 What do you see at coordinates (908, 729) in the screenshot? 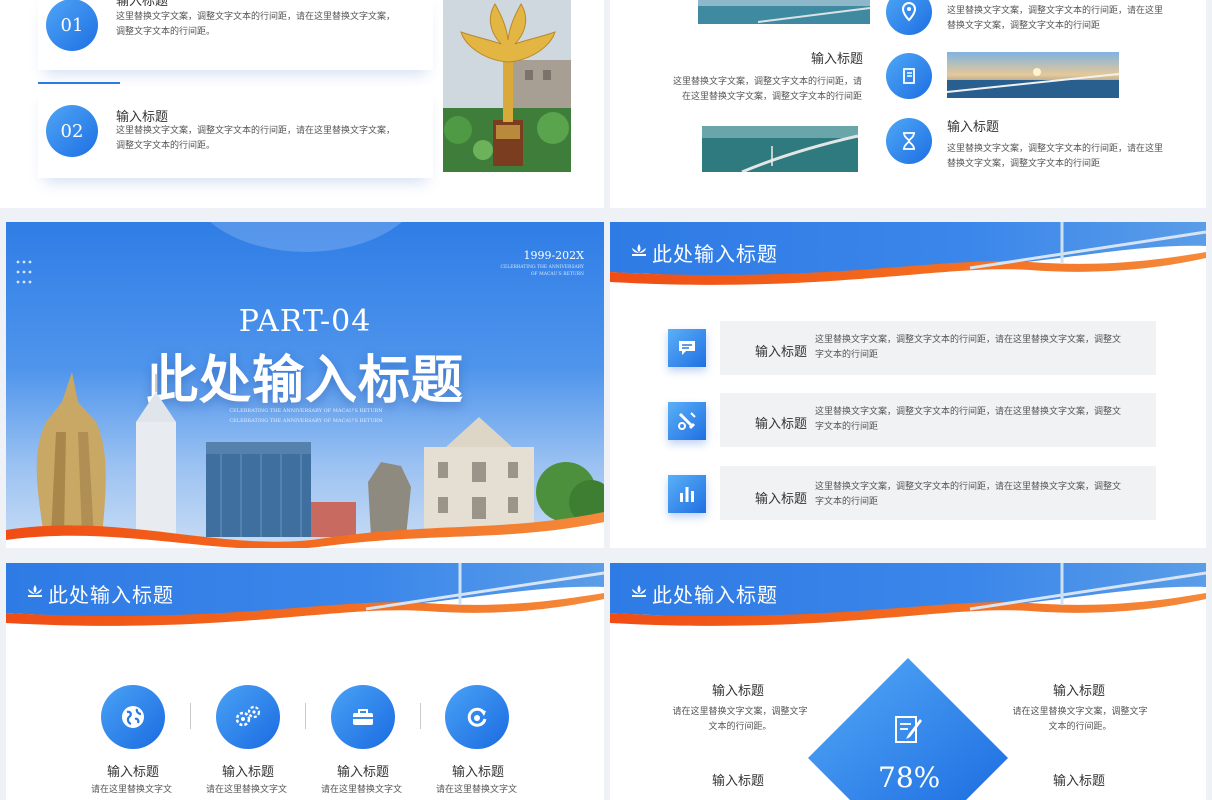
I see `note-edit-icon` at bounding box center [908, 729].